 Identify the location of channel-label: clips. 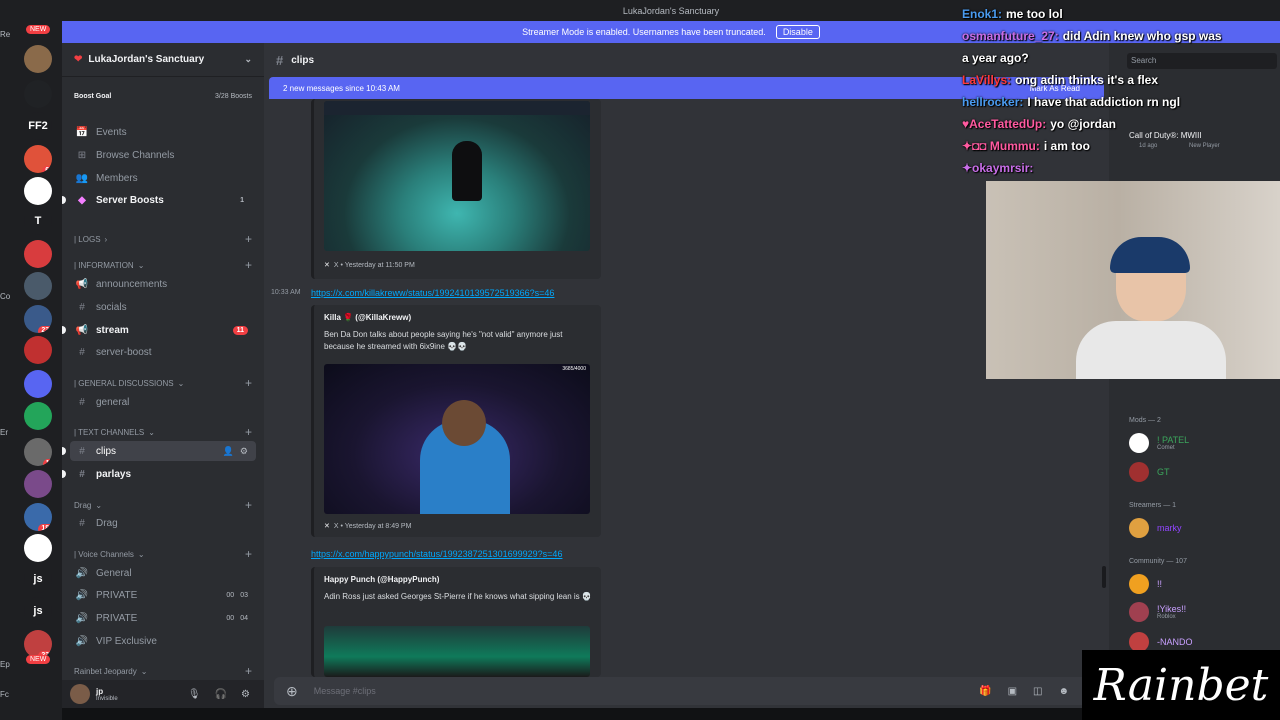
(106, 451).